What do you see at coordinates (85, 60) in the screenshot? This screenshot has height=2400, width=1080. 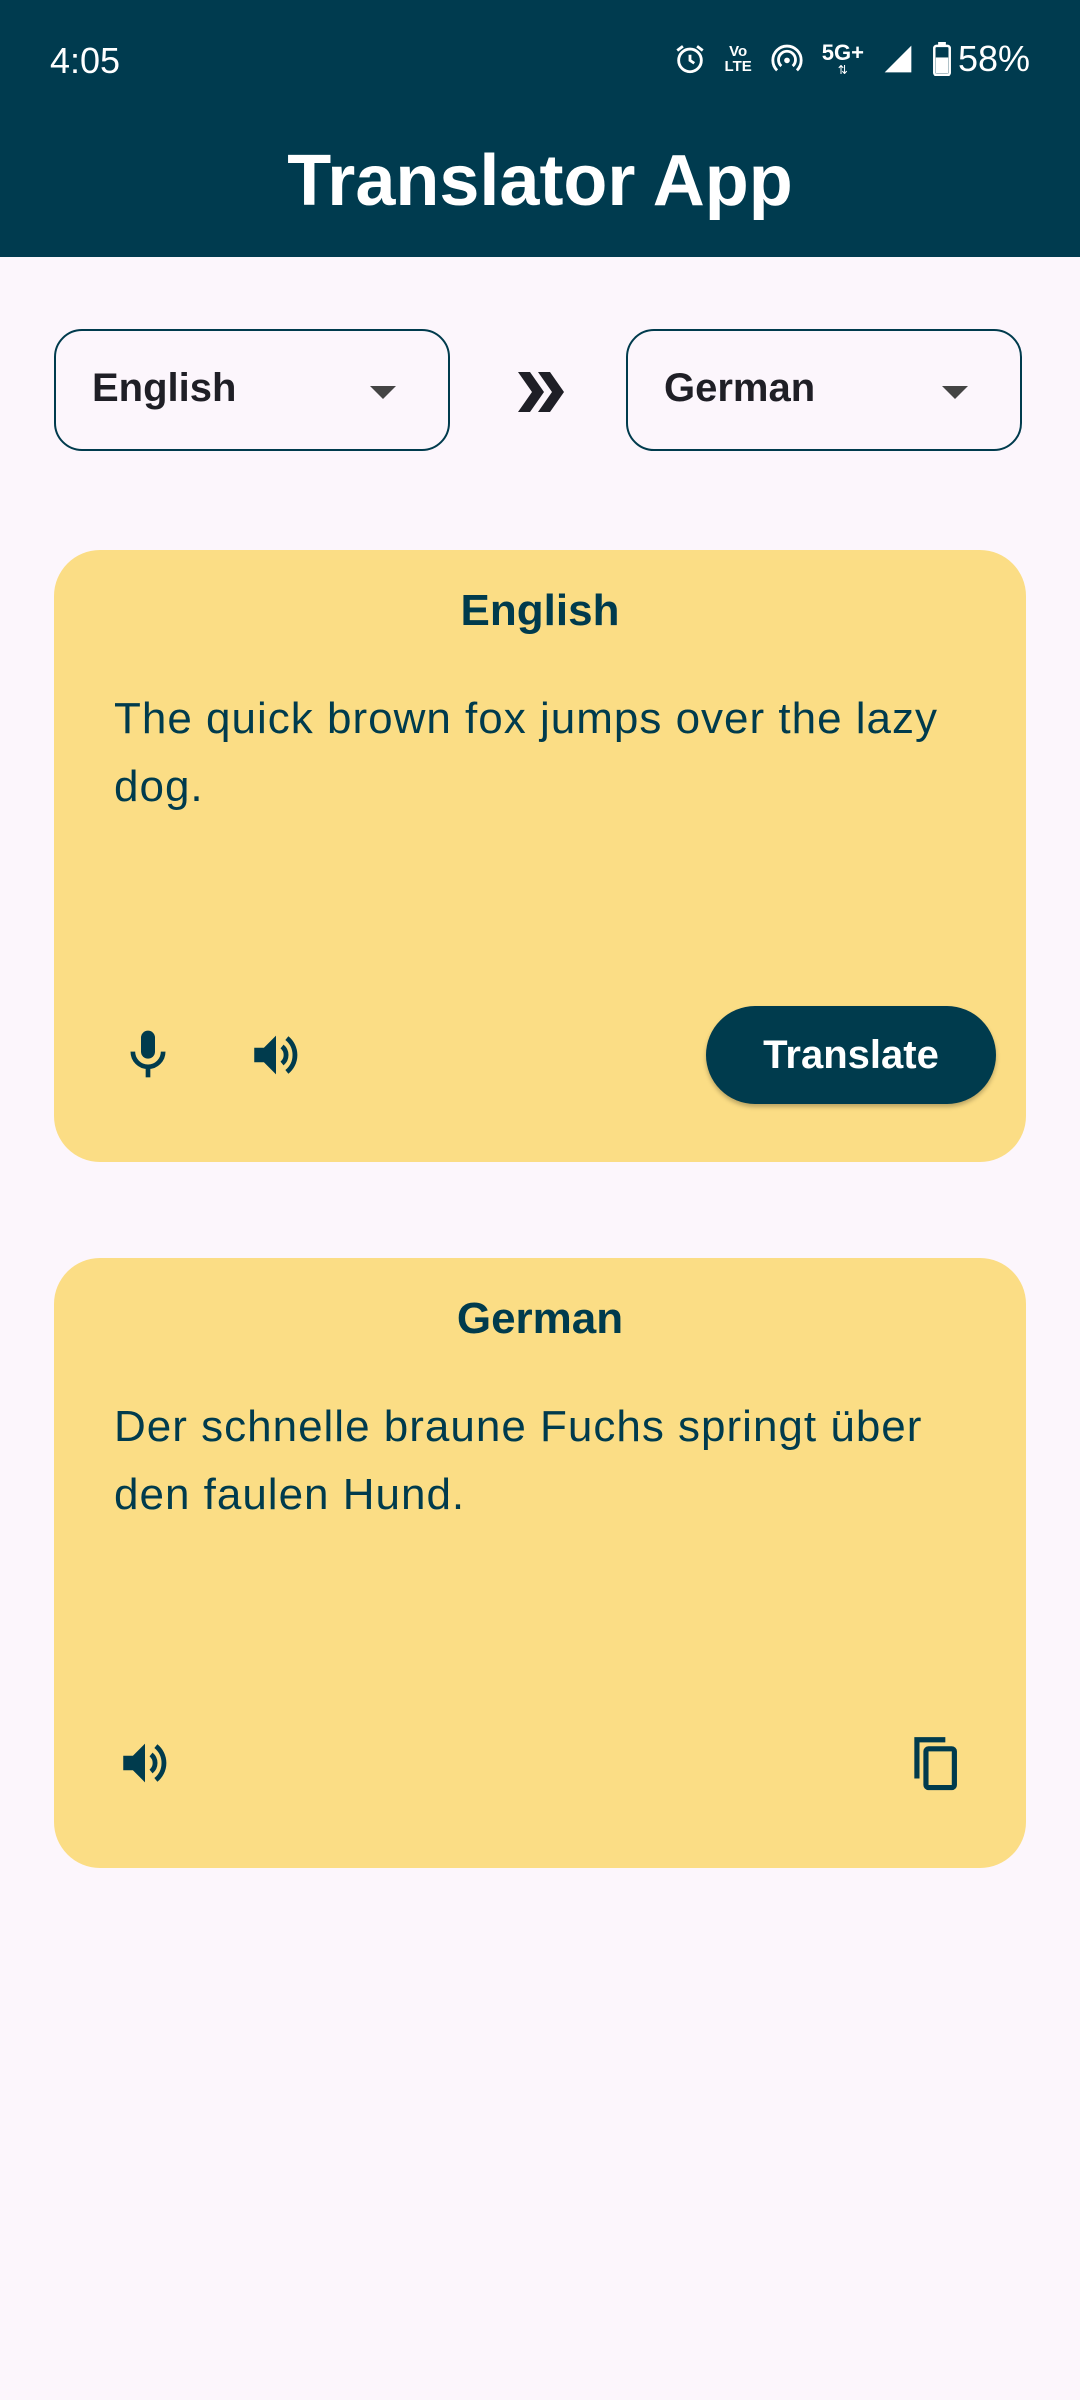 I see `status-time: 4:05` at bounding box center [85, 60].